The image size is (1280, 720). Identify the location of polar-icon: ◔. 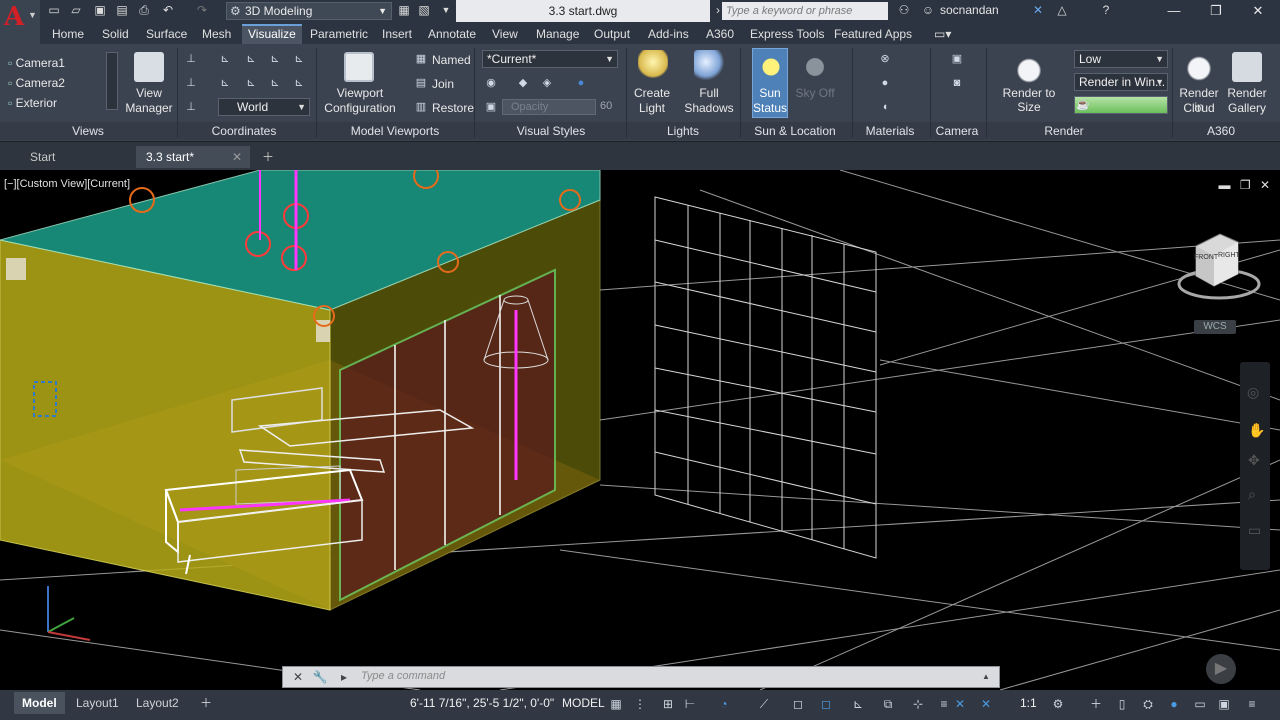
(724, 704).